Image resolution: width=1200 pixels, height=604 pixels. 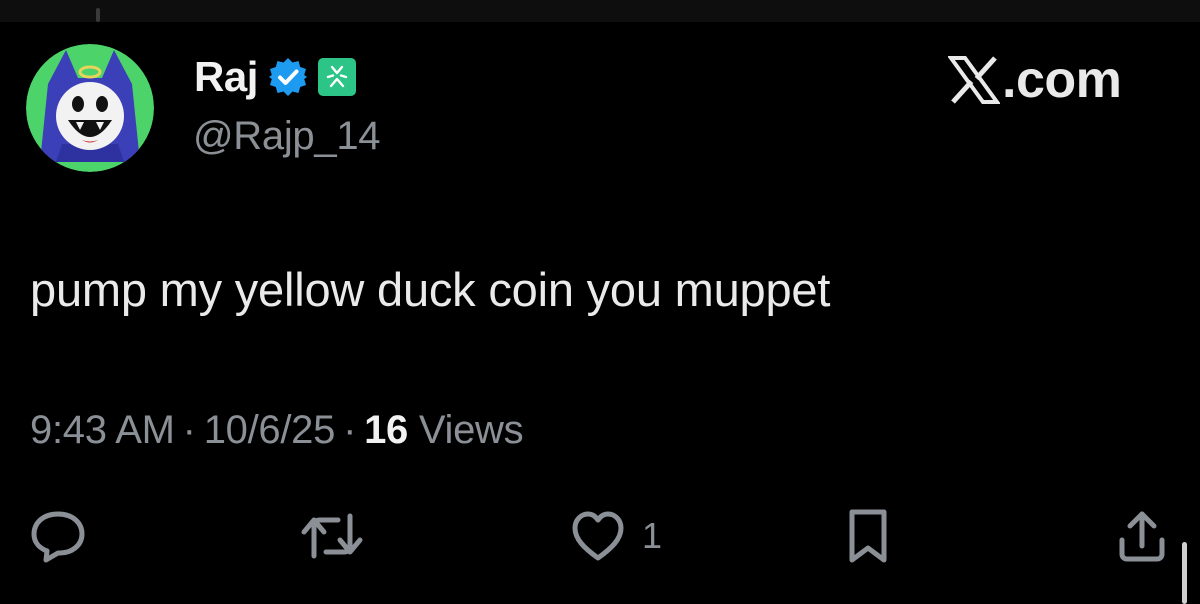 I want to click on share-button, so click(x=1142, y=536).